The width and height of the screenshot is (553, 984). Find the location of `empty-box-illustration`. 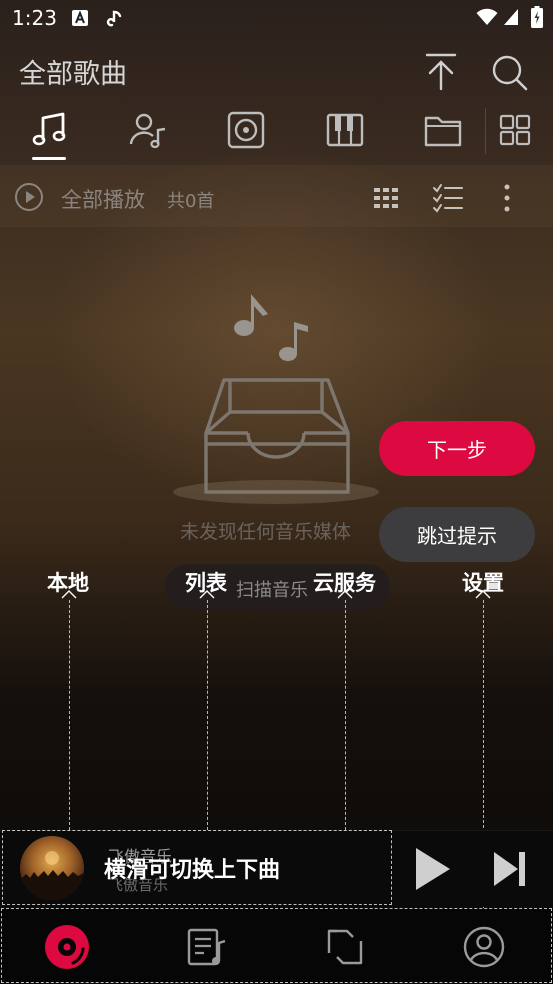

empty-box-illustration is located at coordinates (276, 399).